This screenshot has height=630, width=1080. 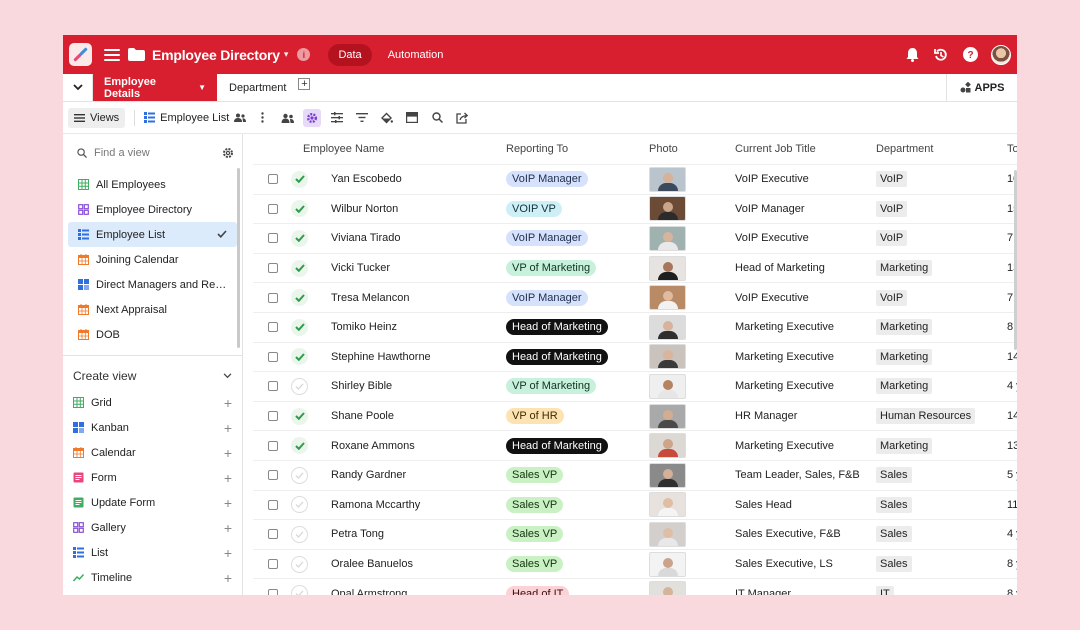 What do you see at coordinates (1012, 505) in the screenshot?
I see `total-years-cell: 11 year` at bounding box center [1012, 505].